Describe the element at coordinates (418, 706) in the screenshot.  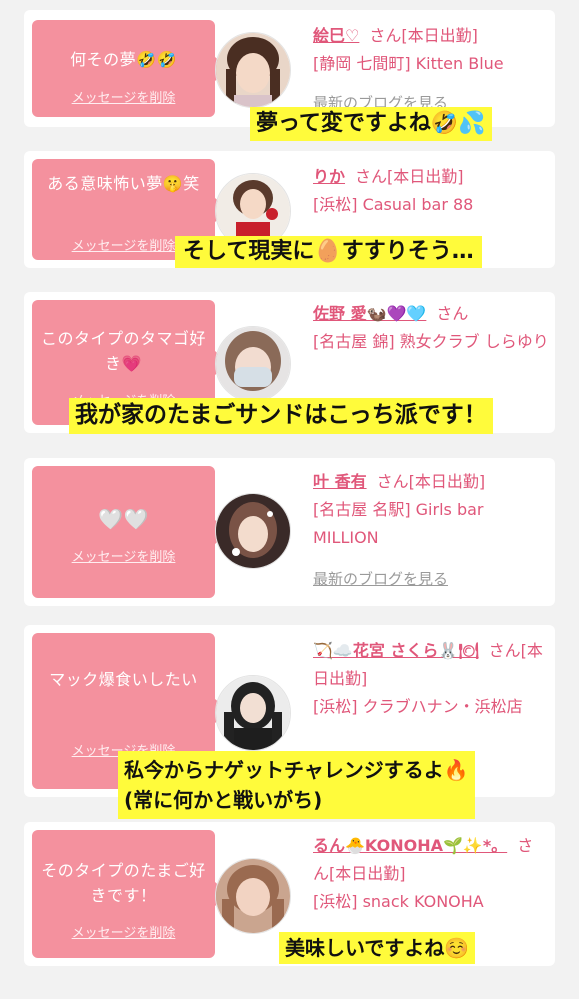
I see `location-text: [浜松] クラブハナン・浜松店` at that location.